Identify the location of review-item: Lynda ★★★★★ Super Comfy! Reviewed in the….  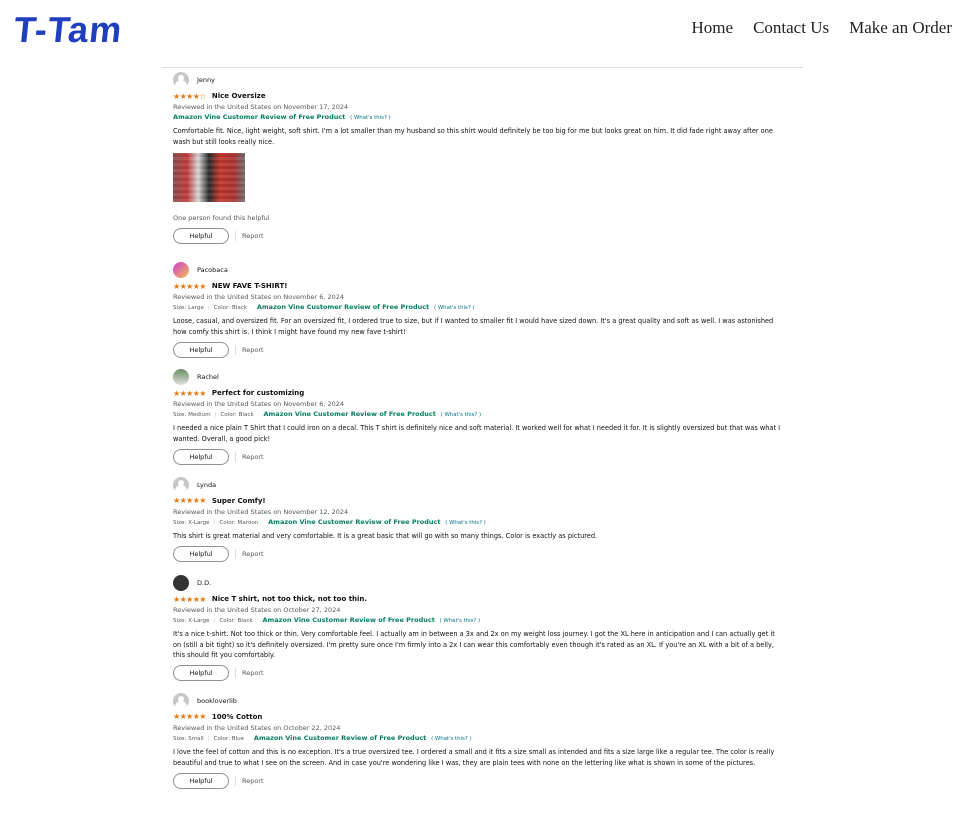
(479, 519).